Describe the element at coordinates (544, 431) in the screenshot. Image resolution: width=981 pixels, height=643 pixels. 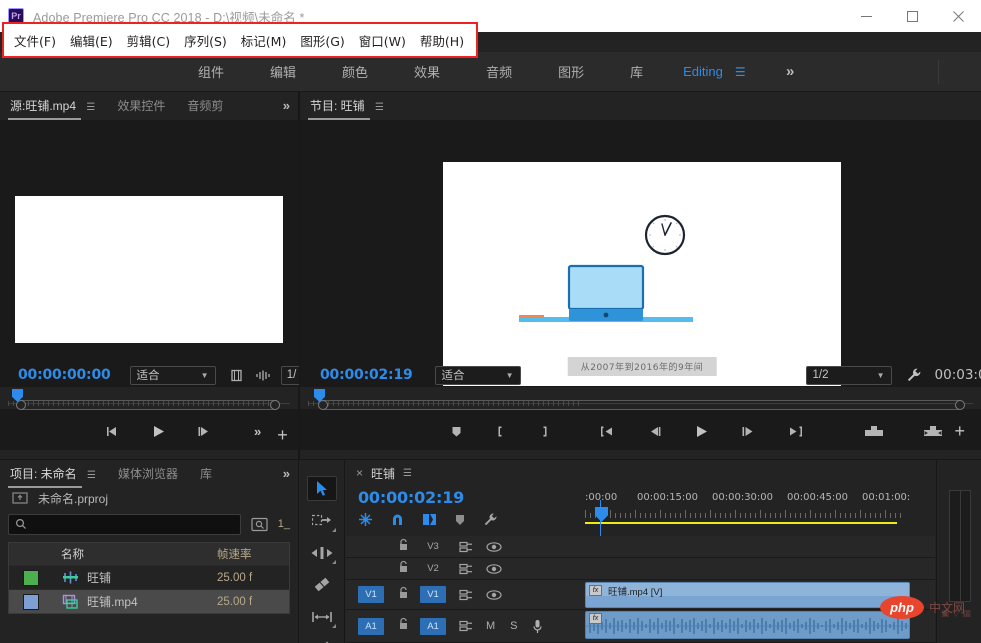
I see `mark-out-icon` at that location.